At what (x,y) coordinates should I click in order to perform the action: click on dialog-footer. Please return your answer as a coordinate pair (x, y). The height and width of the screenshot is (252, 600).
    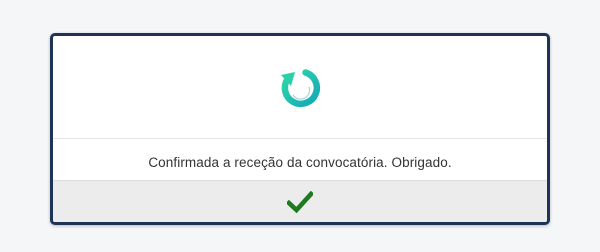
    Looking at the image, I should click on (300, 201).